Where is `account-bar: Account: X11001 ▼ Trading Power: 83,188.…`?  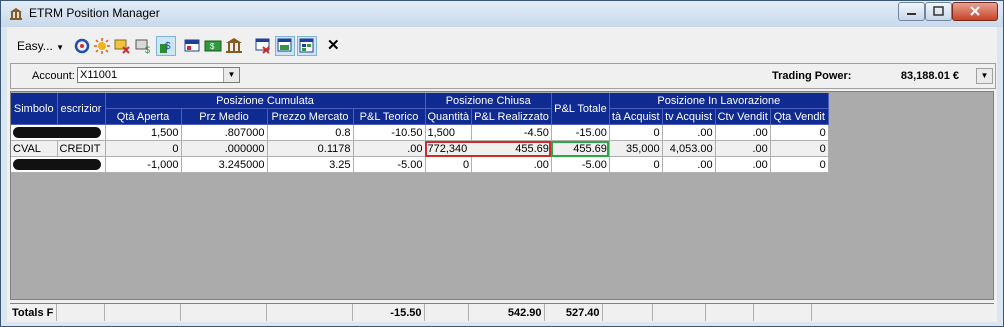
account-bar: Account: X11001 ▼ Trading Power: 83,188.… is located at coordinates (503, 76).